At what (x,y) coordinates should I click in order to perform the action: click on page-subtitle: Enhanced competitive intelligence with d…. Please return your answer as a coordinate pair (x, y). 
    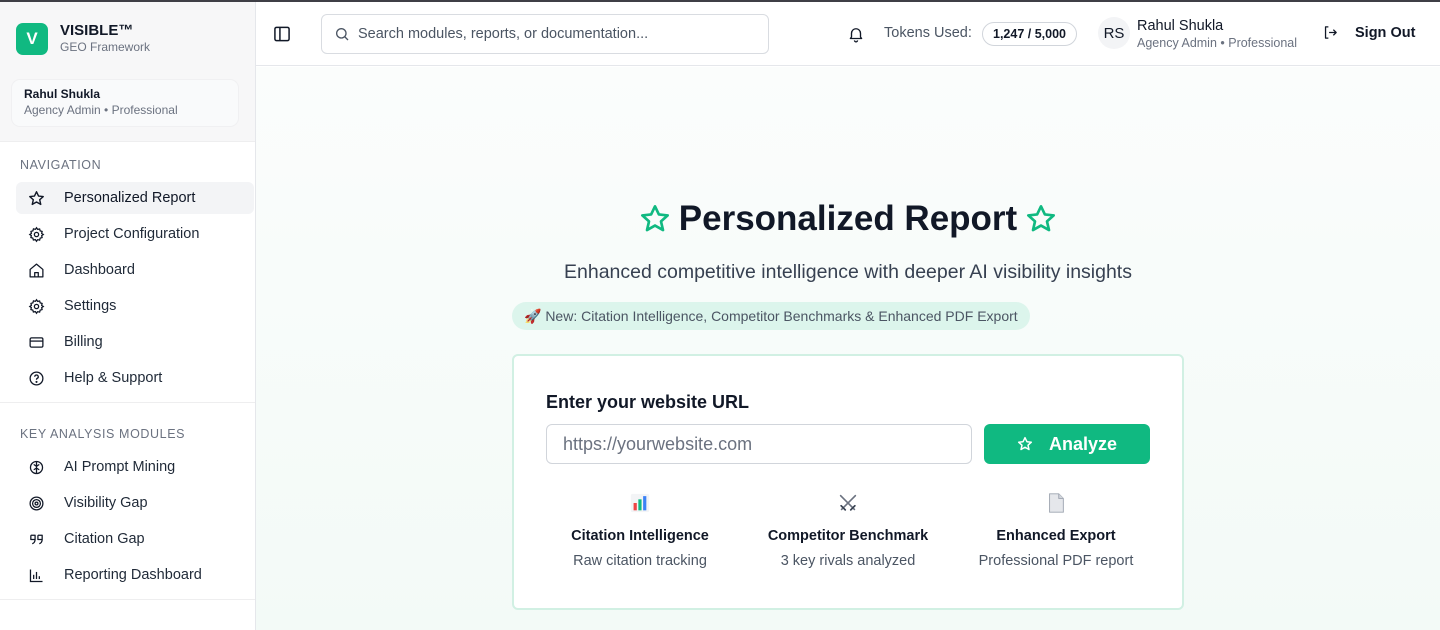
    Looking at the image, I should click on (848, 272).